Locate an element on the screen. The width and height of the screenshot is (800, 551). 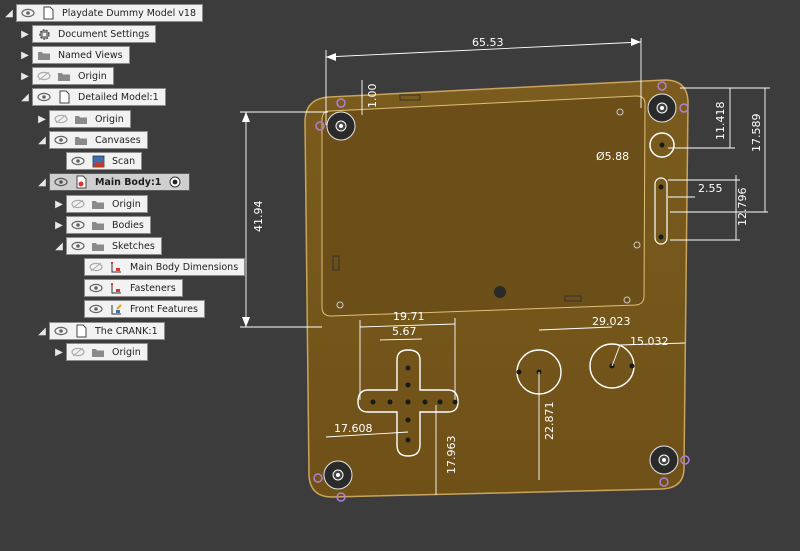
tree-node-bodies: ▶ Bodies is located at coordinates (101, 225).